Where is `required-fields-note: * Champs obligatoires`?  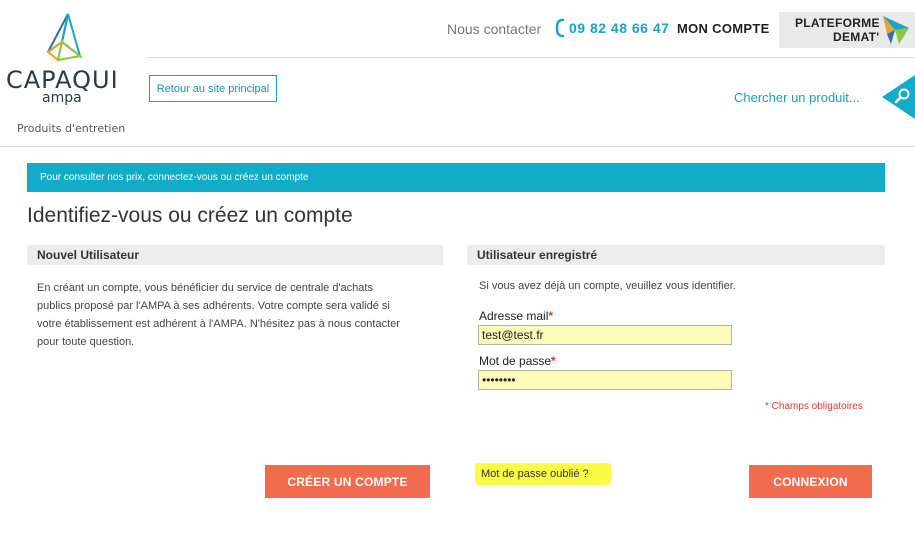
required-fields-note: * Champs obligatoires is located at coordinates (814, 406).